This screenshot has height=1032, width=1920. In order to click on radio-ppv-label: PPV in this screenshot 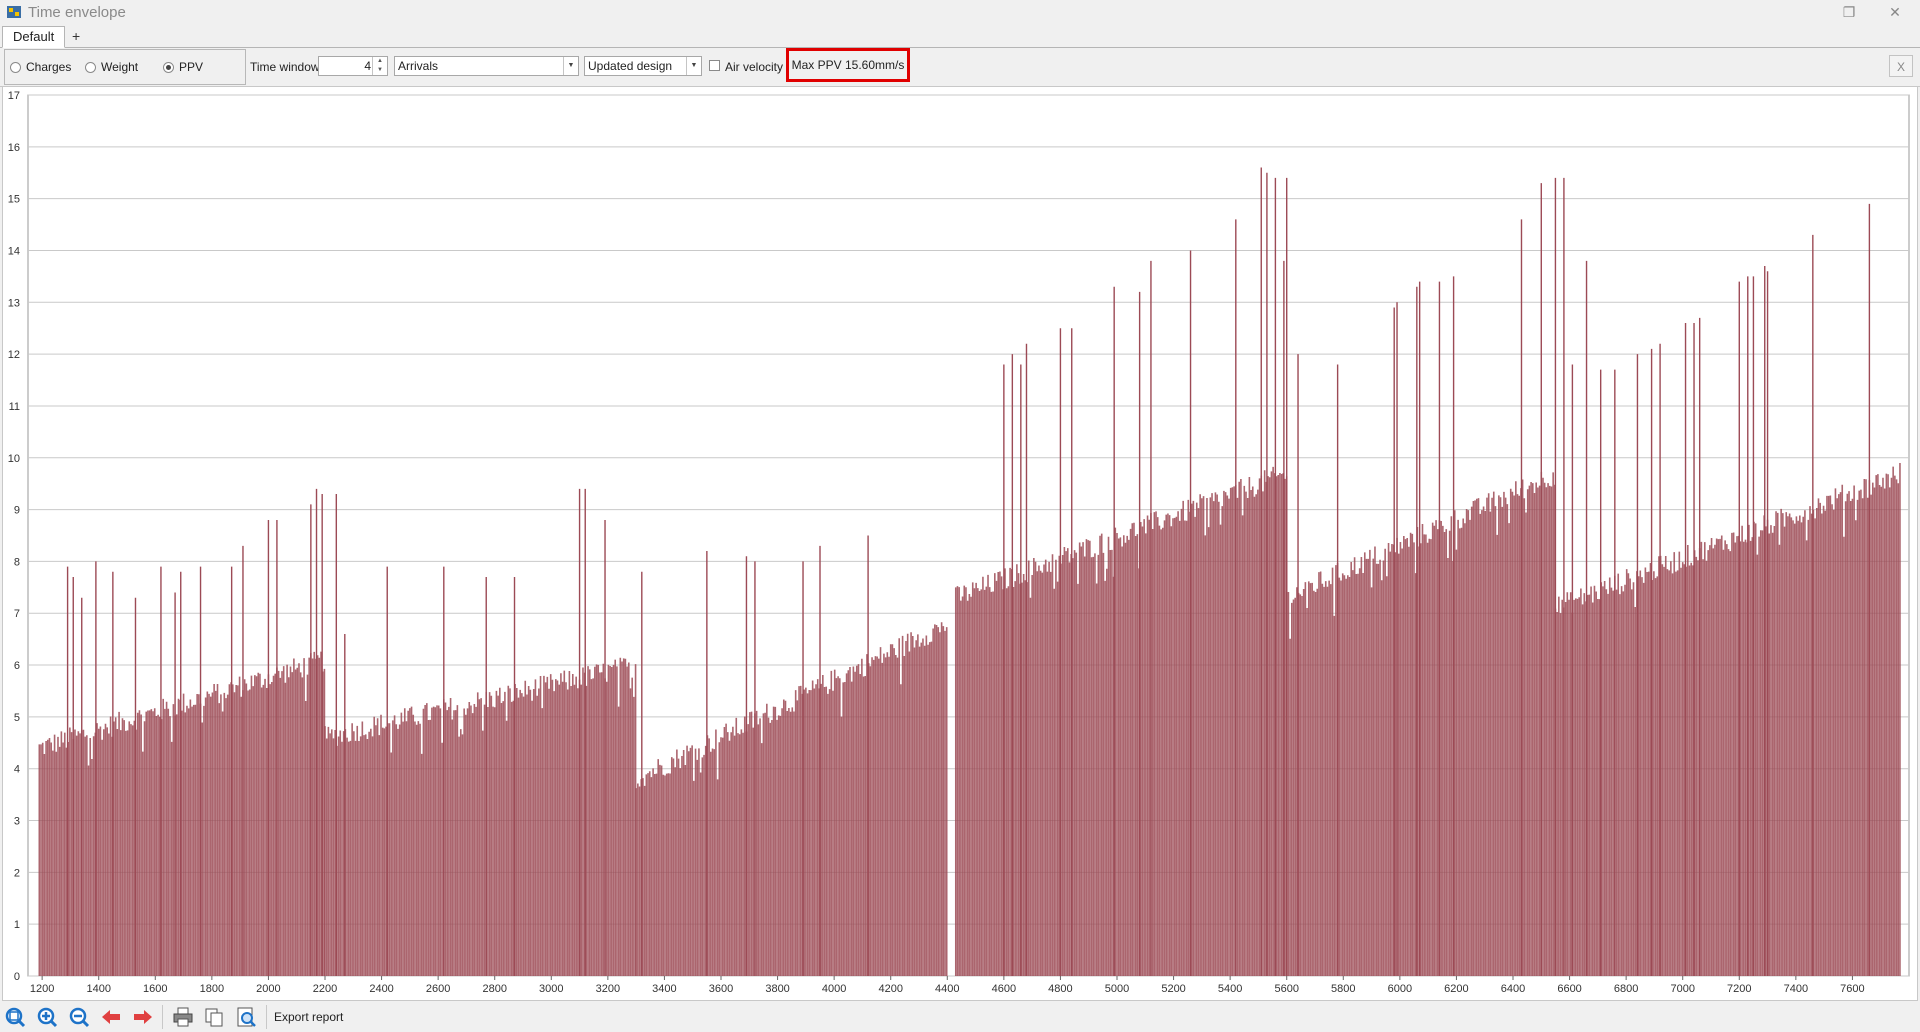, I will do `click(191, 67)`.